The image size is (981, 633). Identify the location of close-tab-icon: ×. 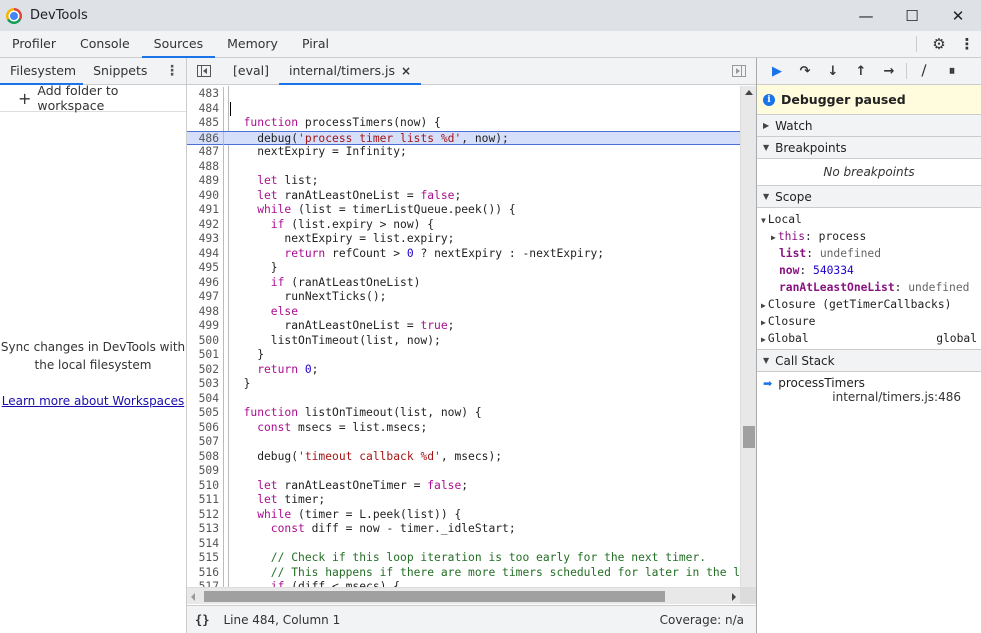
(406, 71).